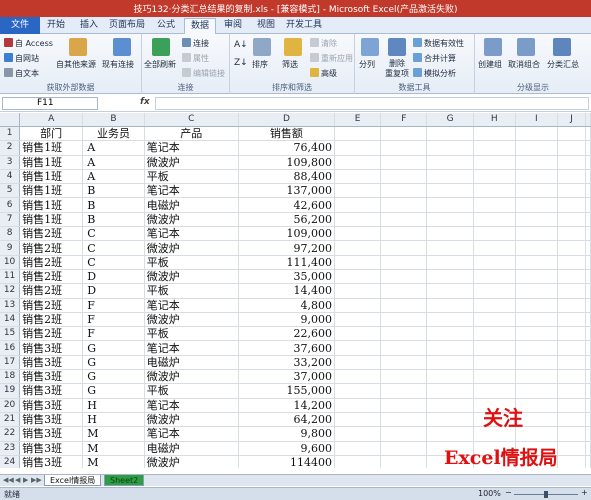  What do you see at coordinates (10, 162) in the screenshot?
I see `row-header: 3` at bounding box center [10, 162].